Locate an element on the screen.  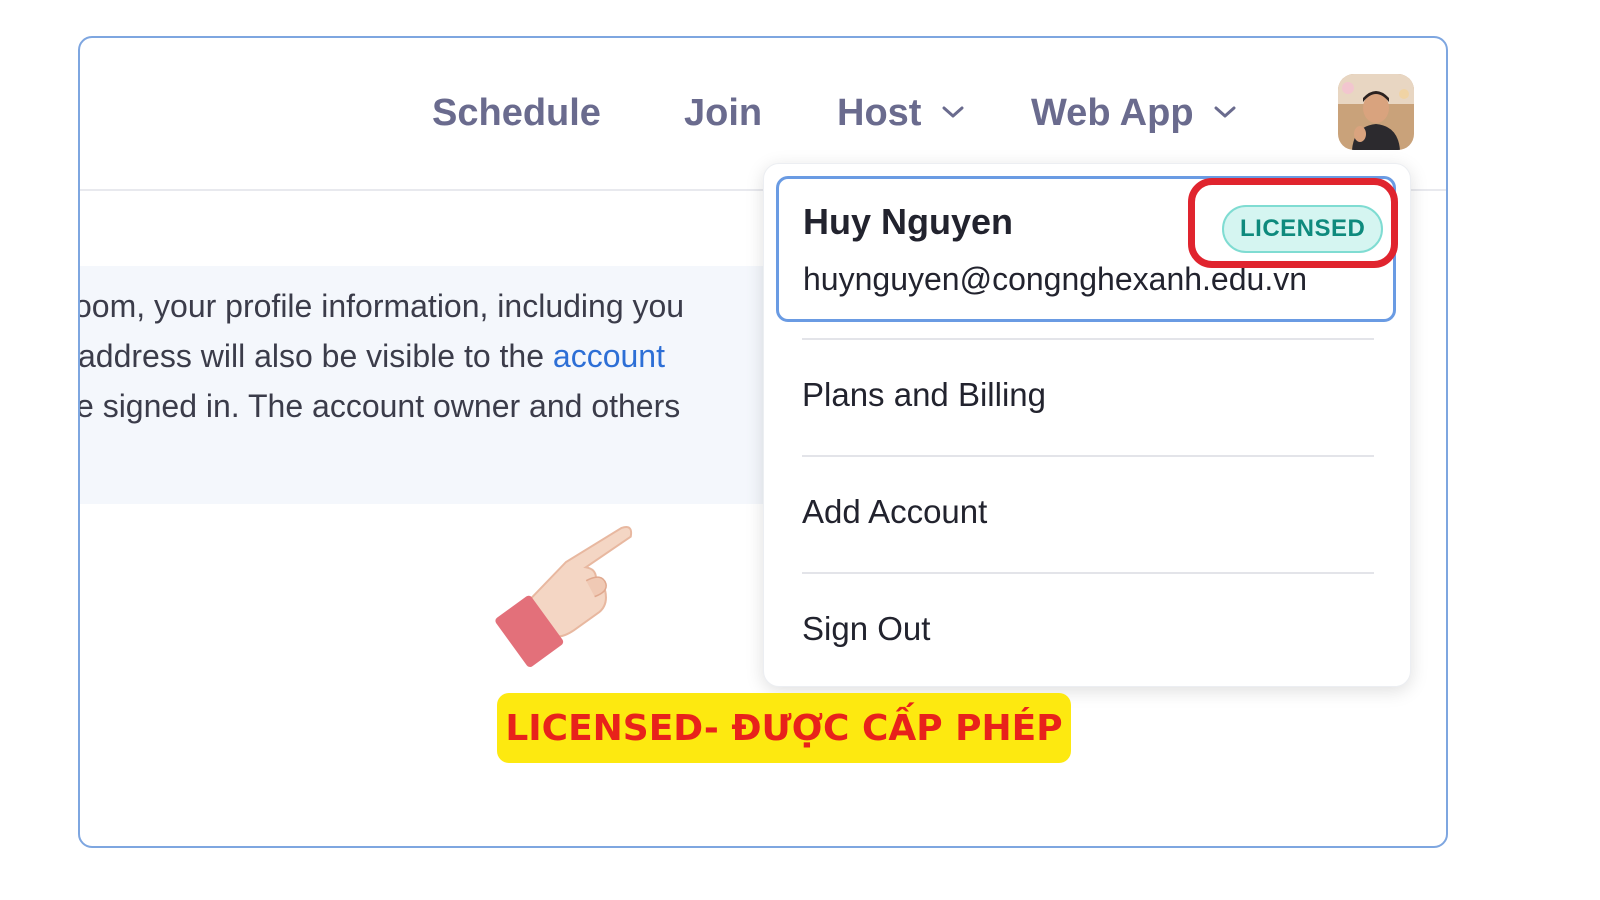
menu-item-add-account: Add Account is located at coordinates (894, 512).